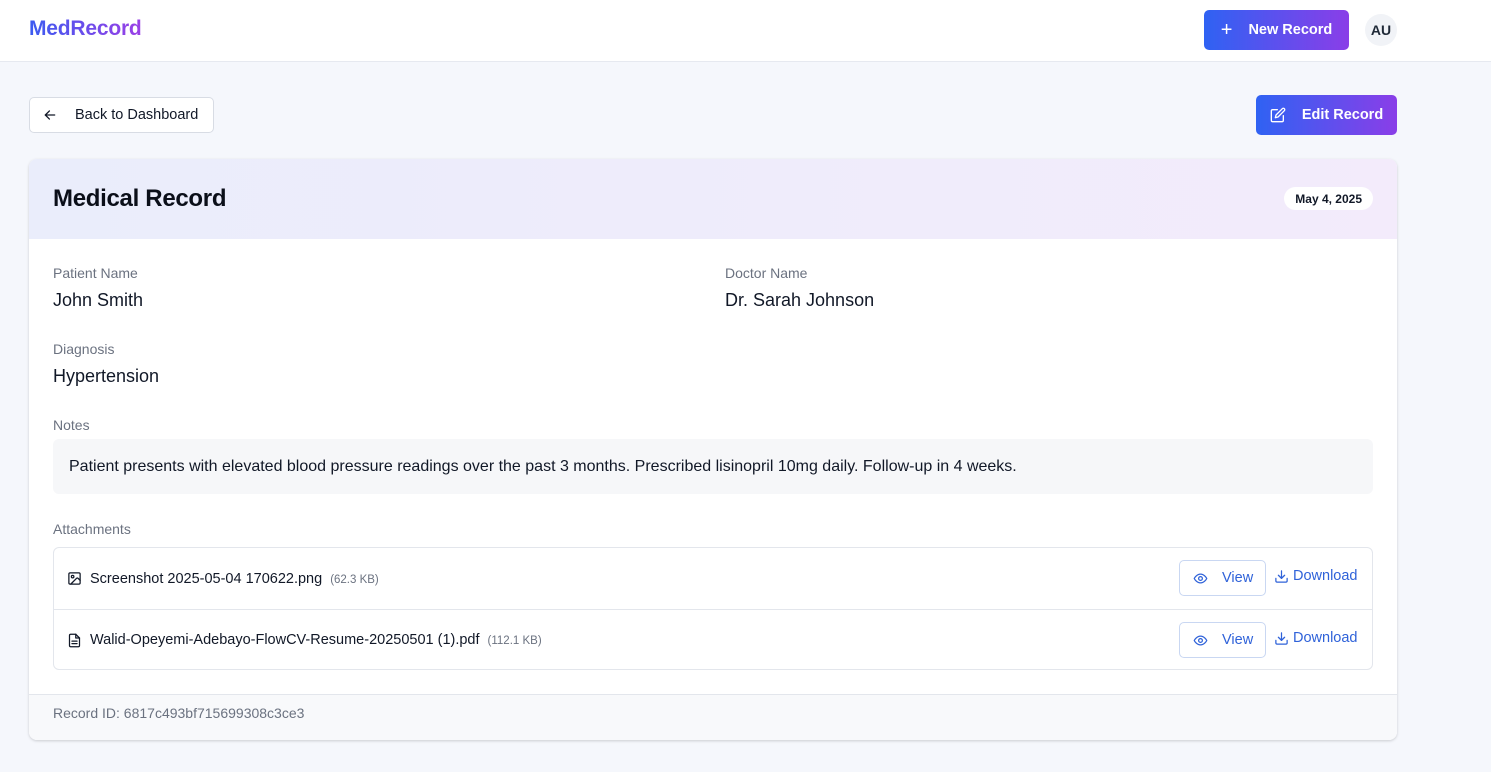 This screenshot has height=772, width=1491. What do you see at coordinates (74, 640) in the screenshot?
I see `file-text-icon` at bounding box center [74, 640].